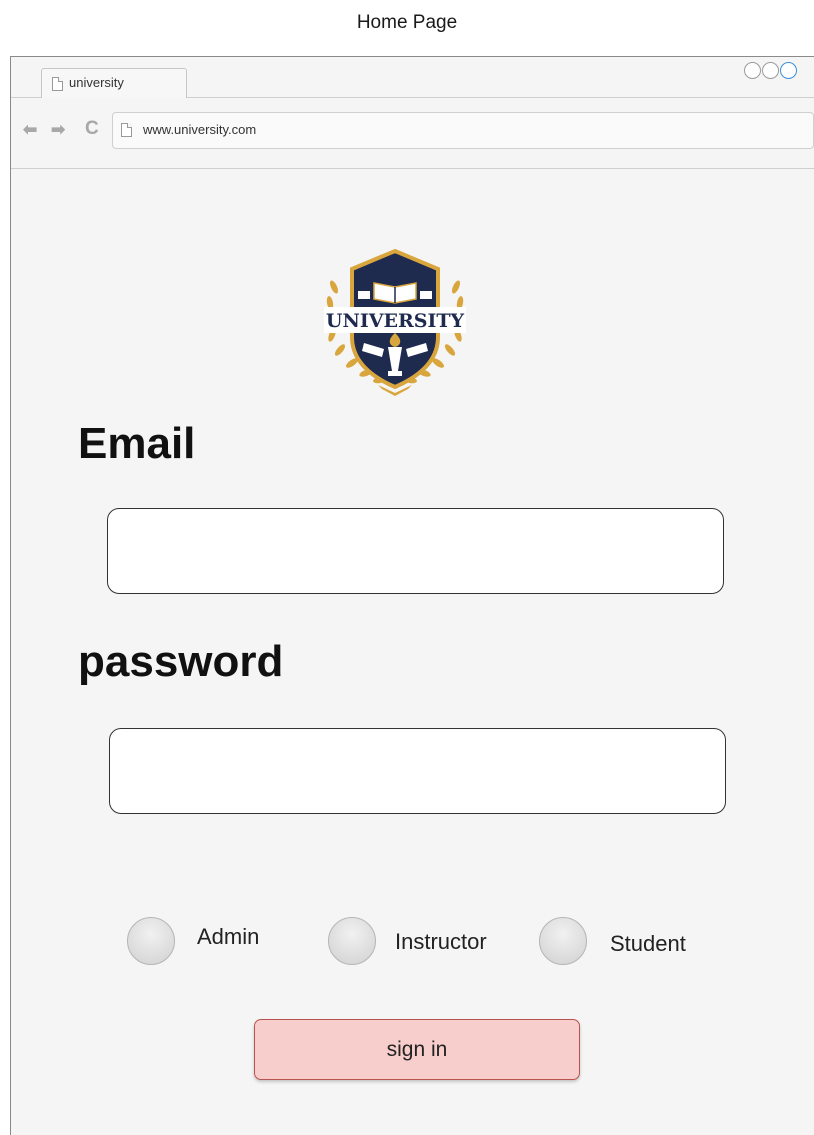 The height and width of the screenshot is (1135, 814). Describe the element at coordinates (417, 1049) in the screenshot. I see `sign-in-button: sign in` at that location.